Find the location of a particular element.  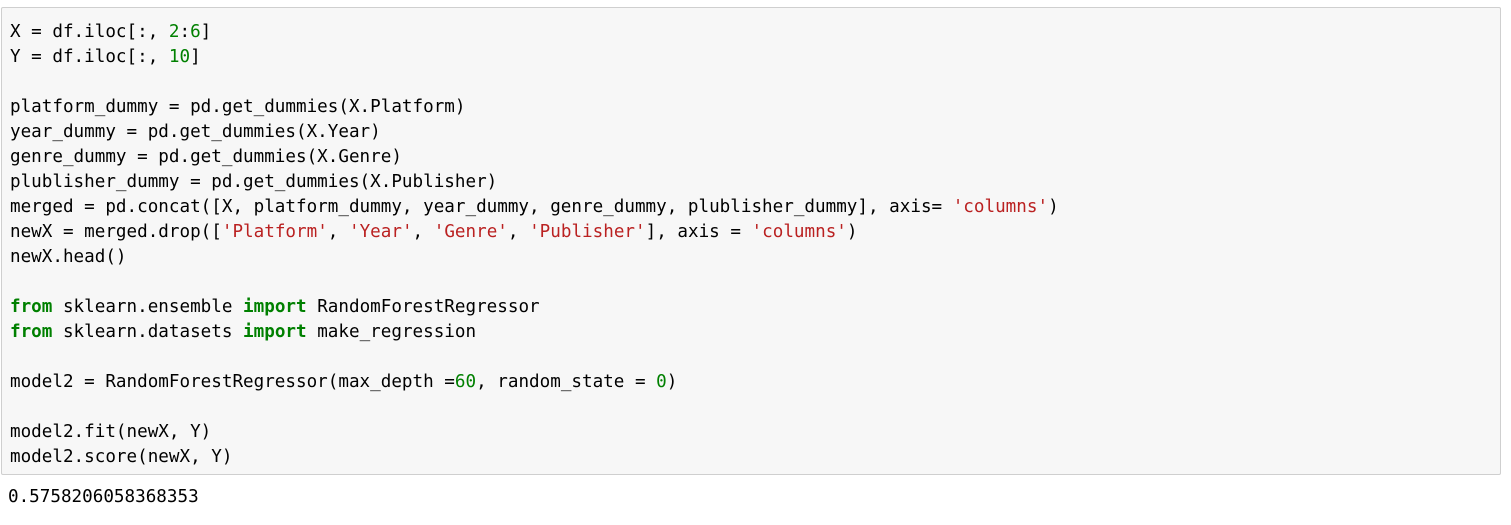

code-token: , random_state = is located at coordinates (566, 382).